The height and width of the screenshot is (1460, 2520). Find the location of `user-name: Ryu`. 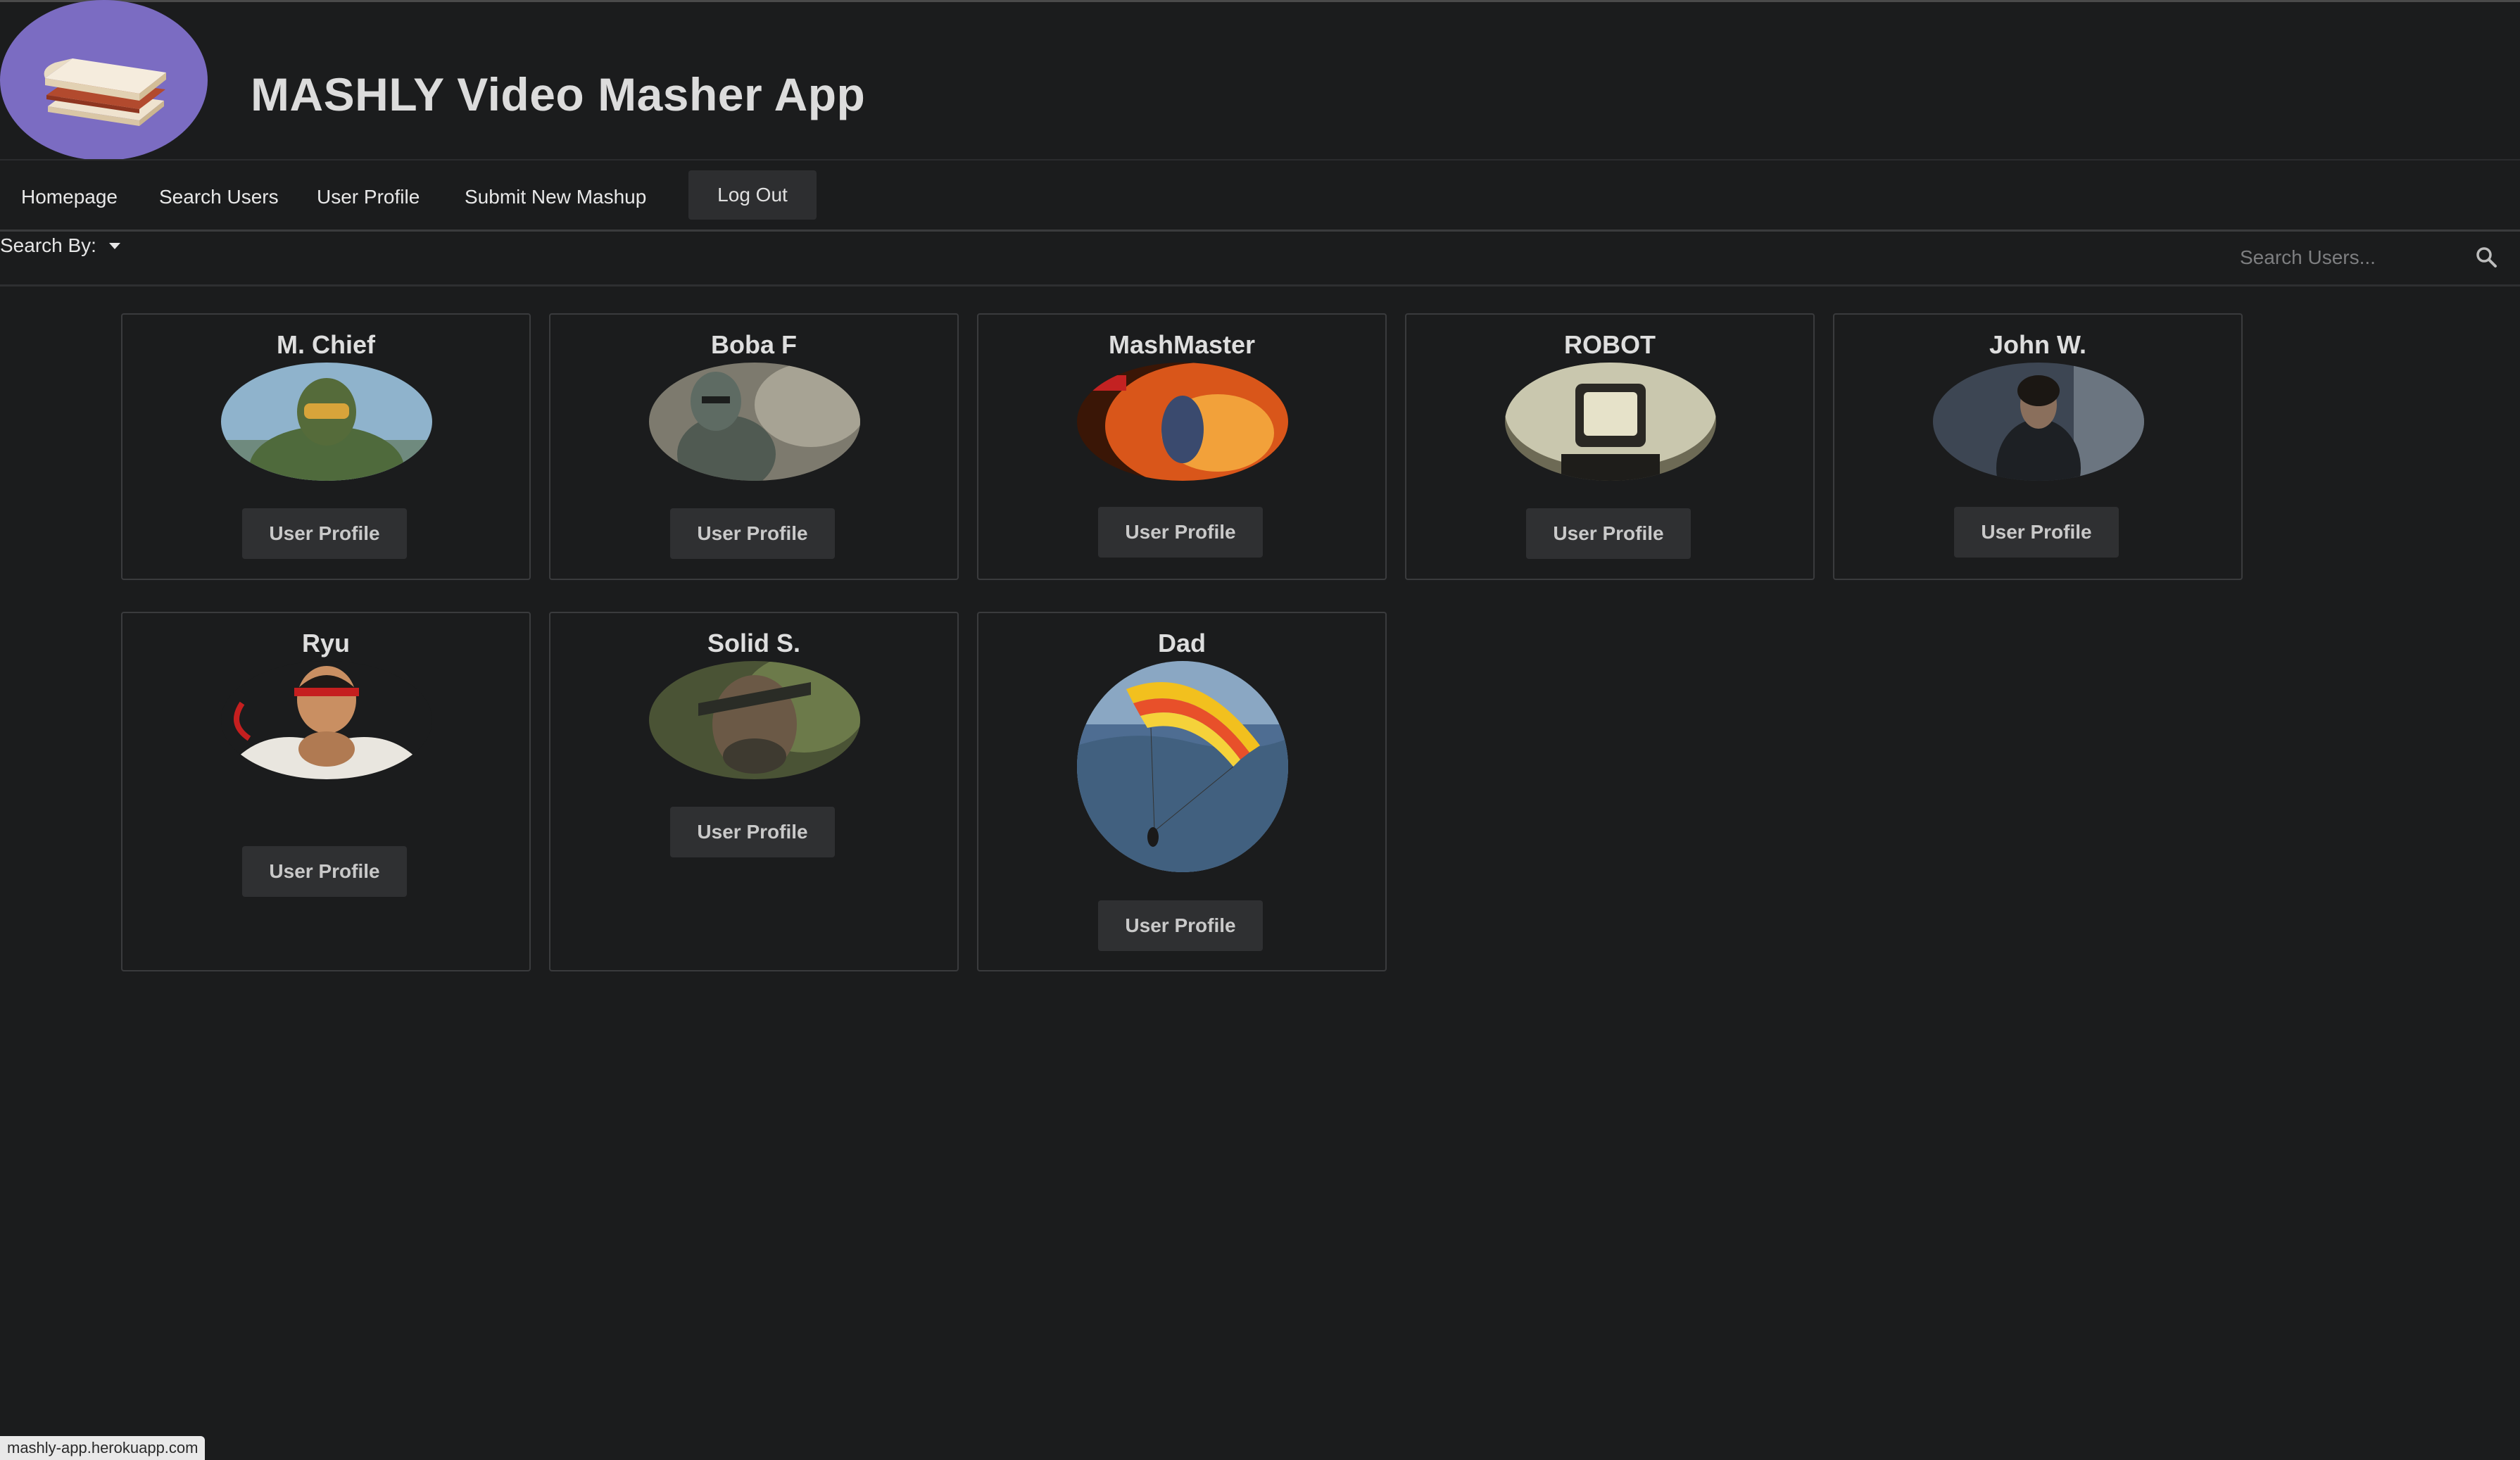

user-name: Ryu is located at coordinates (326, 643).